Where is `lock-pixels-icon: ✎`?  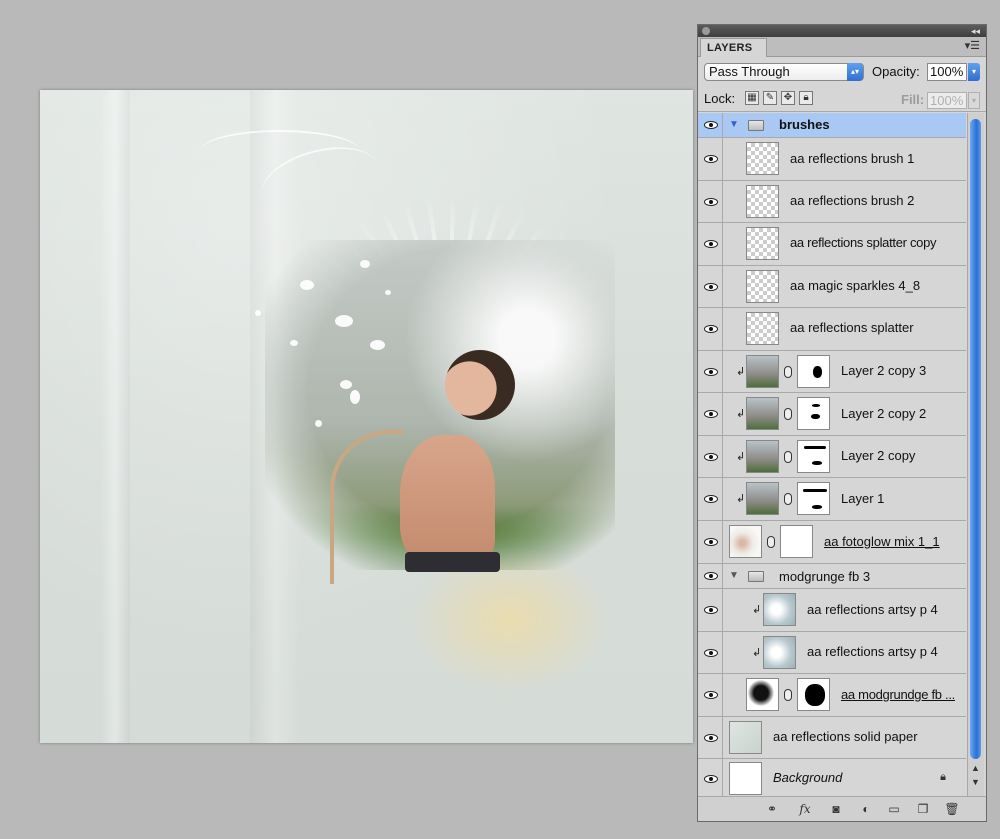
lock-pixels-icon: ✎ is located at coordinates (770, 98).